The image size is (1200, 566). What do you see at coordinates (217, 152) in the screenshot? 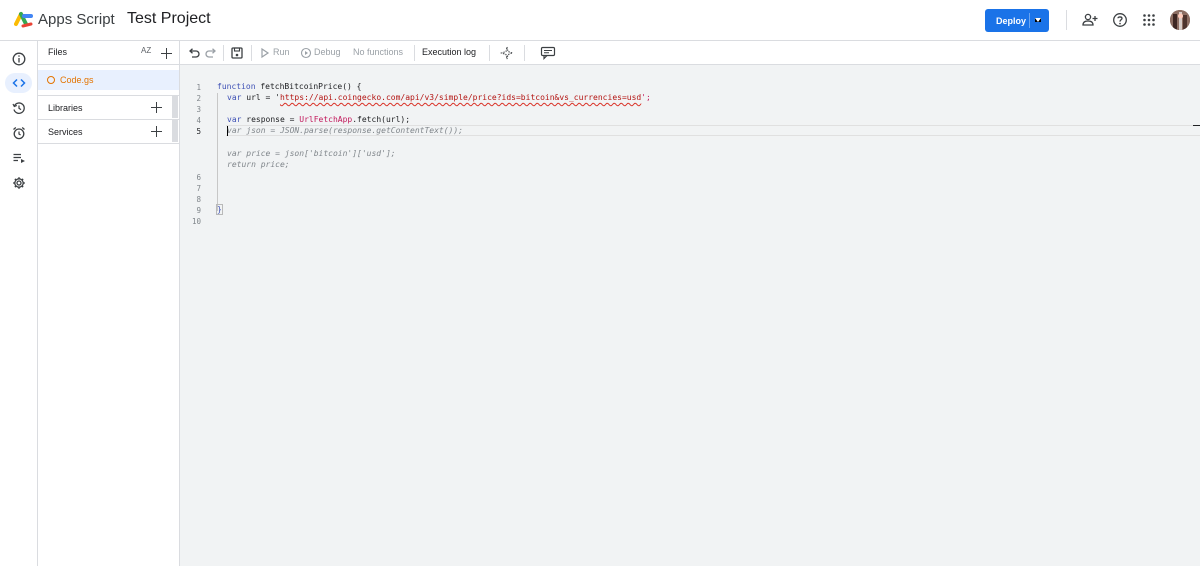
I see `indent-guide` at bounding box center [217, 152].